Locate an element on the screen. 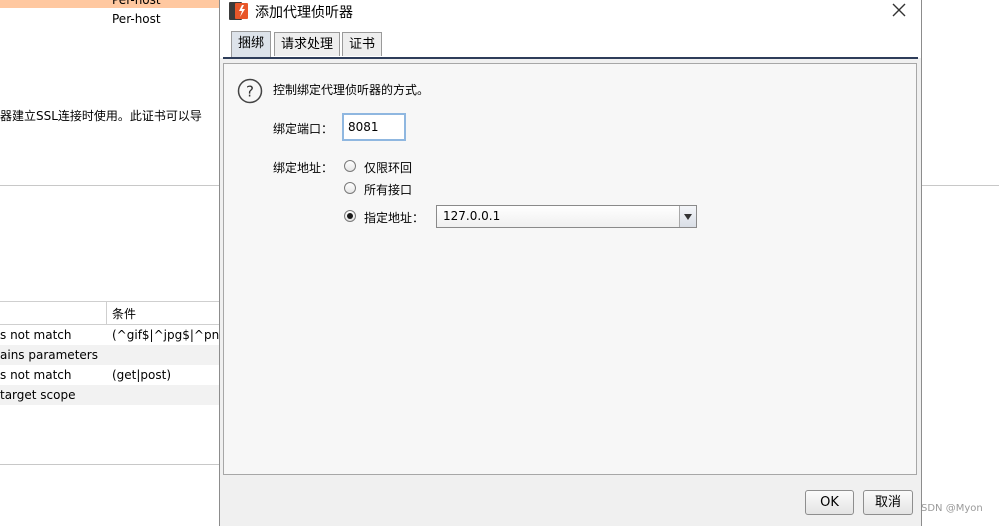  list-item: Per-host is located at coordinates (110, 19).